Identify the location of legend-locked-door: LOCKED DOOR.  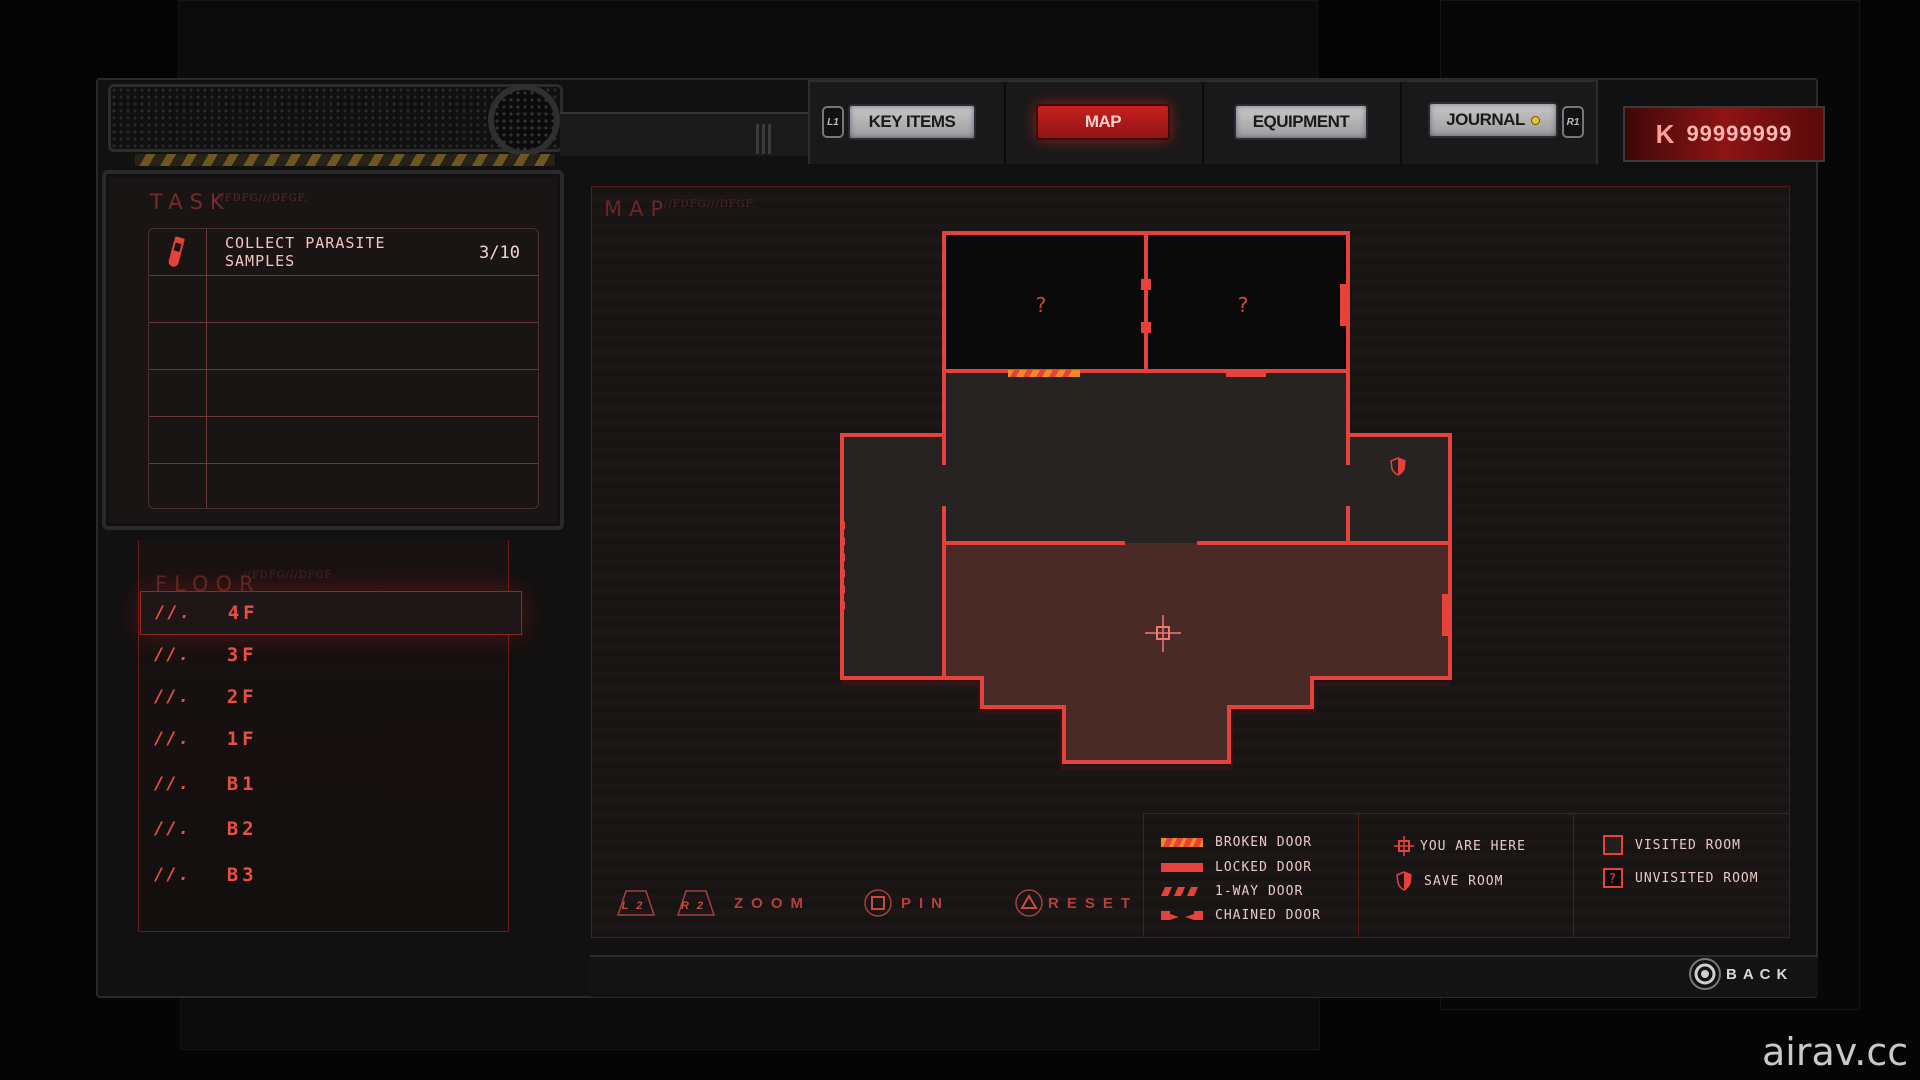
(1236, 867).